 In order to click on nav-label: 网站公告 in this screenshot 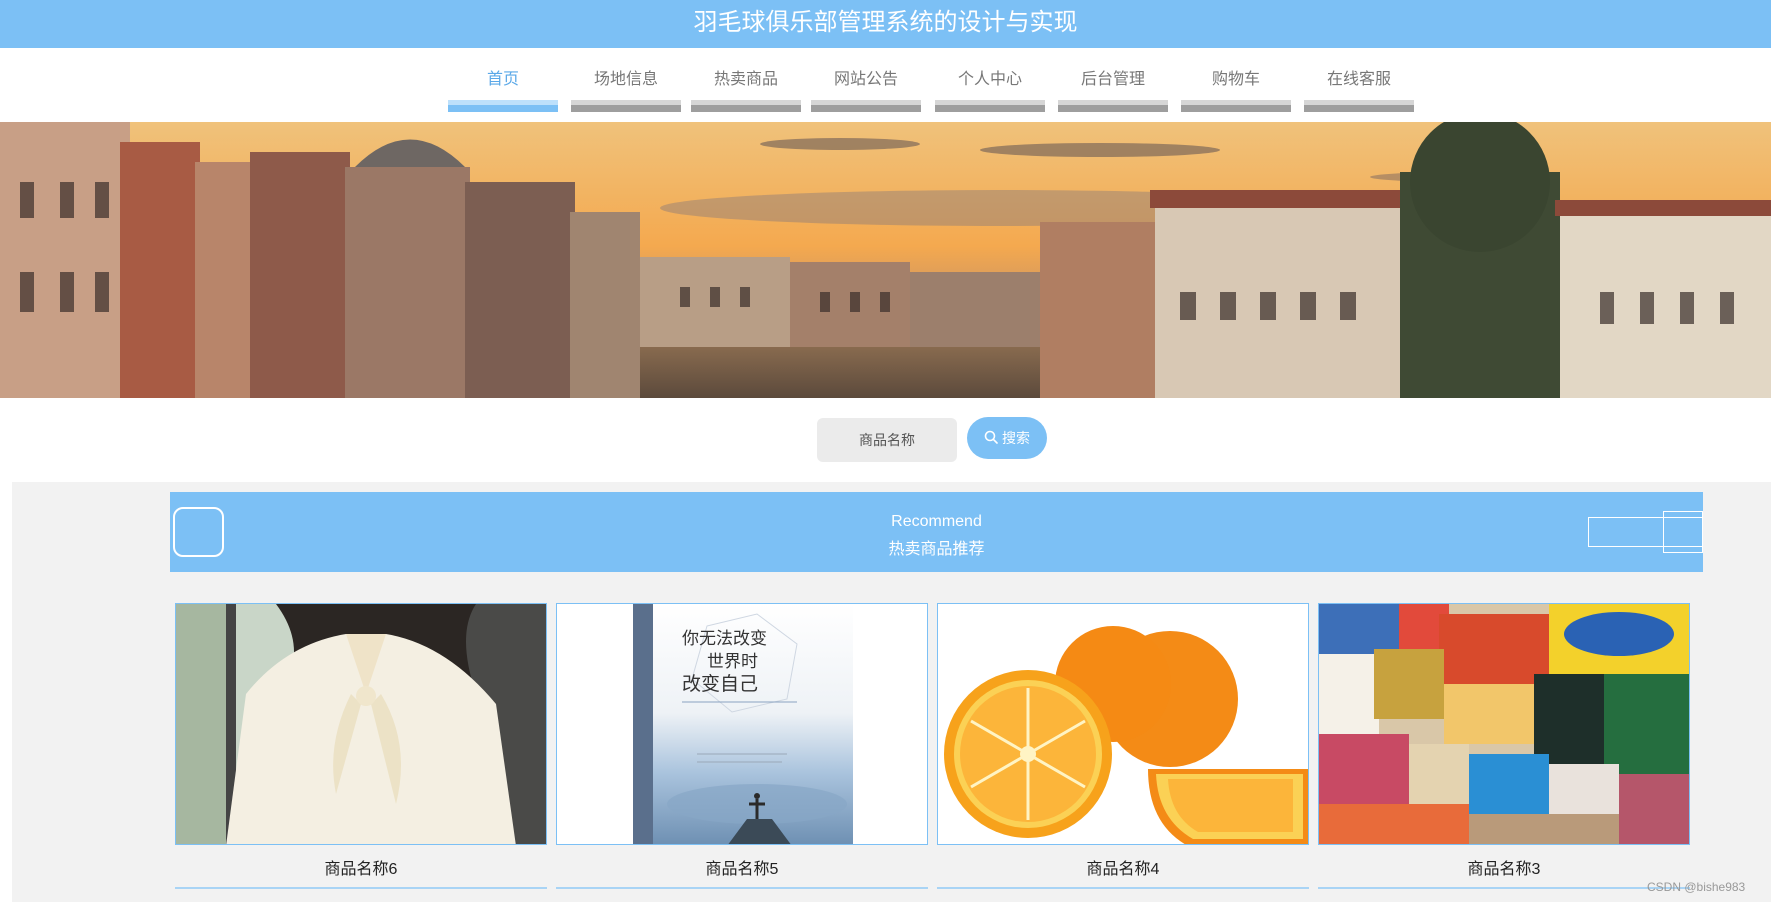, I will do `click(865, 79)`.